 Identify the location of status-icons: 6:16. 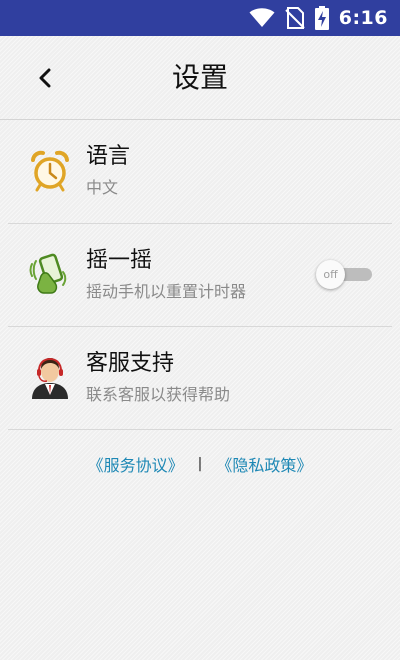
(318, 18).